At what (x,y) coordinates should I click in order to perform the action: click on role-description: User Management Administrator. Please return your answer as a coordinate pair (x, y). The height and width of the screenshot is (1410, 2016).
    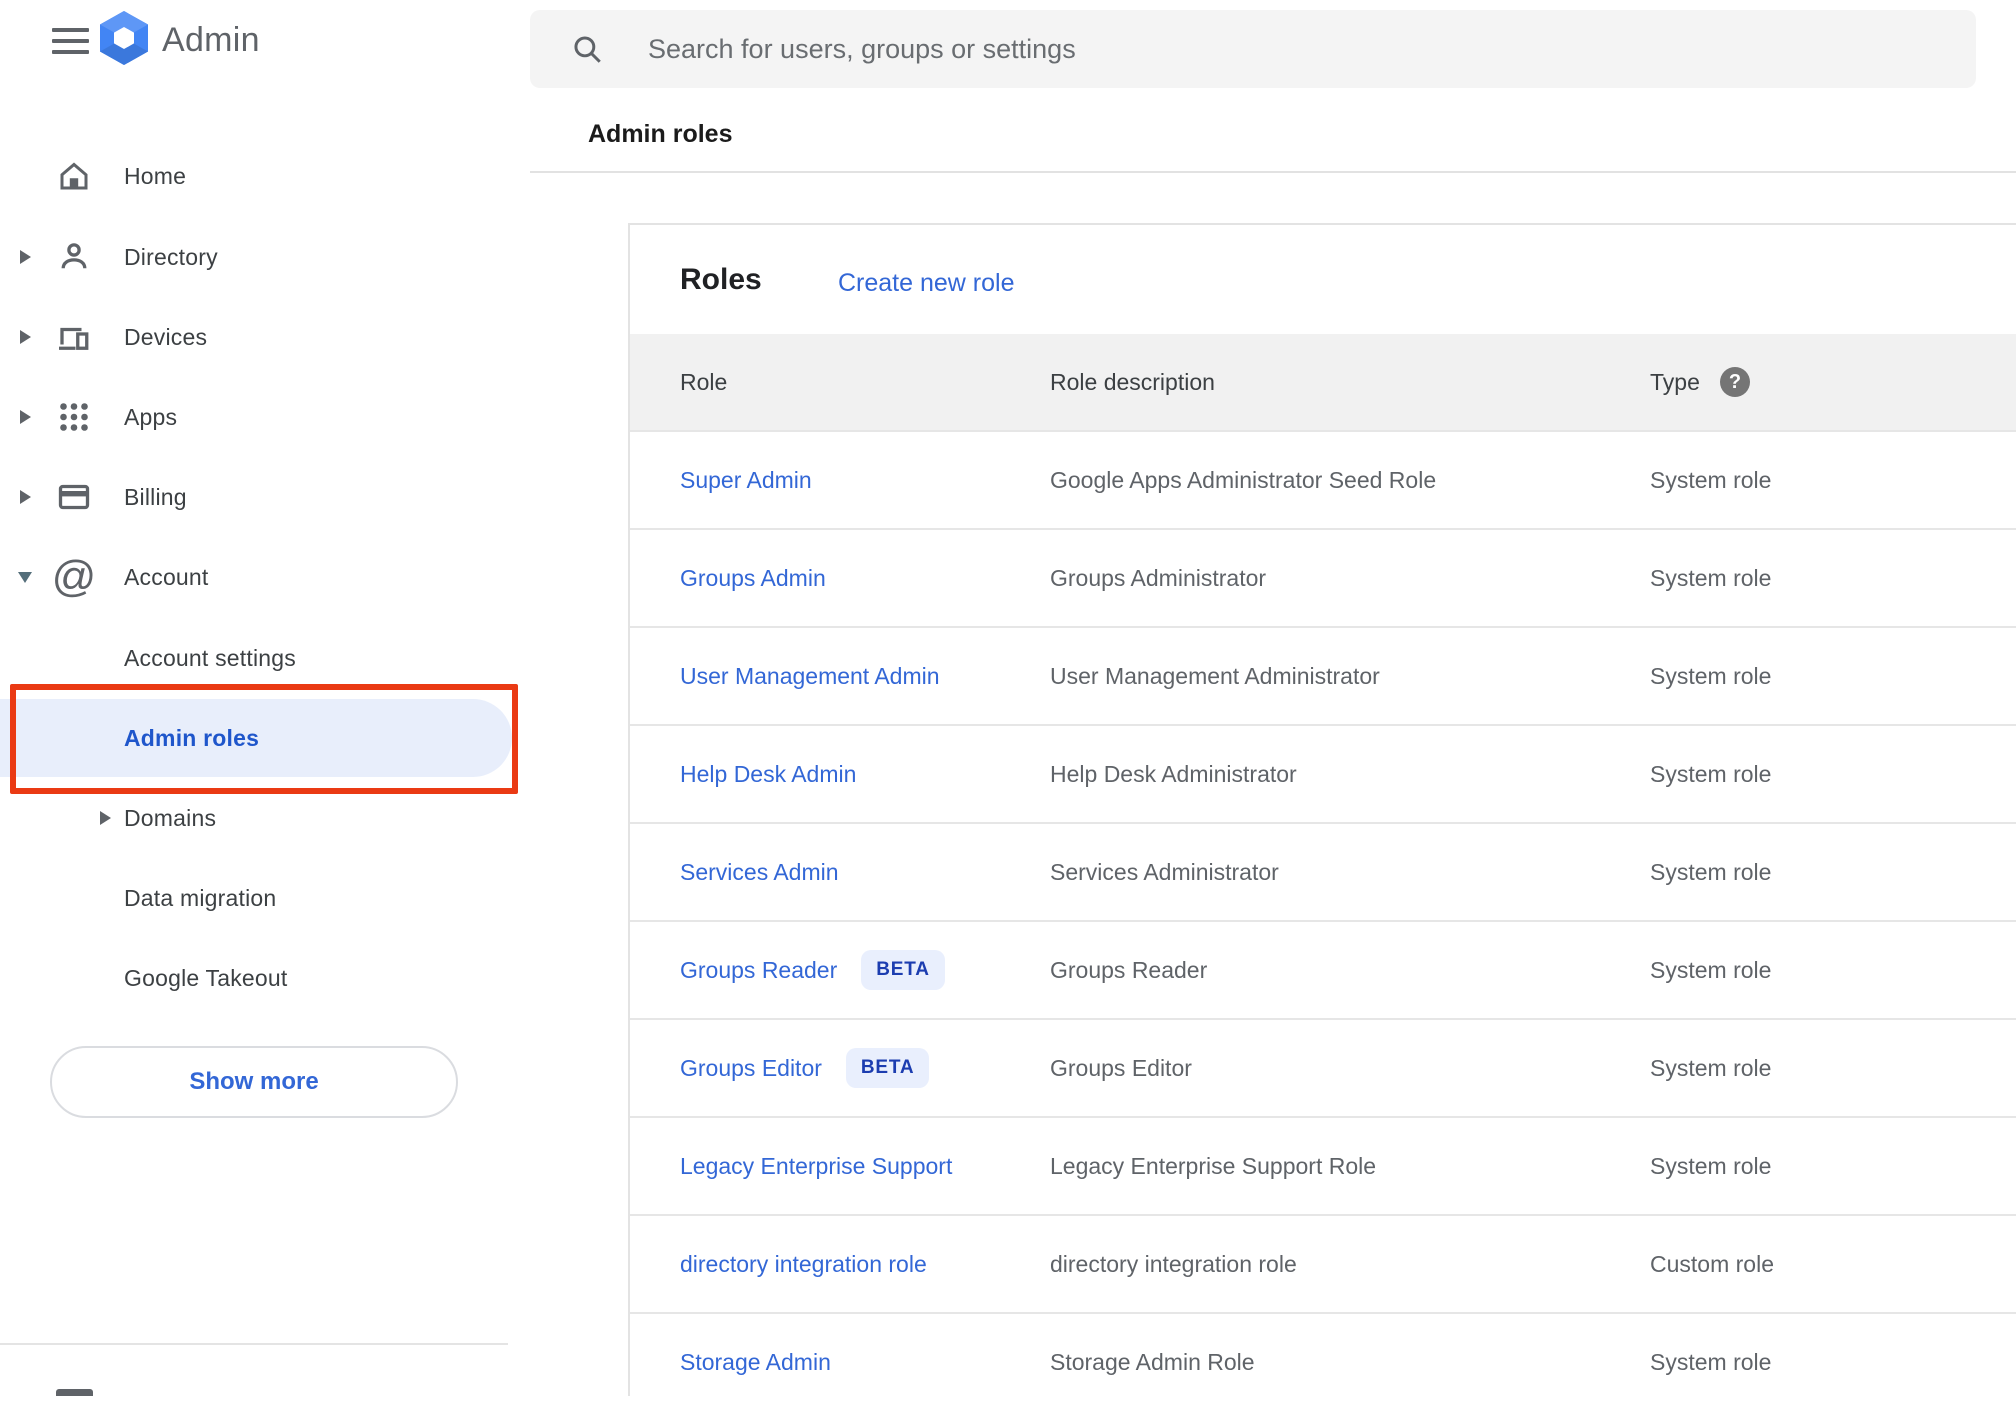
    Looking at the image, I should click on (1215, 675).